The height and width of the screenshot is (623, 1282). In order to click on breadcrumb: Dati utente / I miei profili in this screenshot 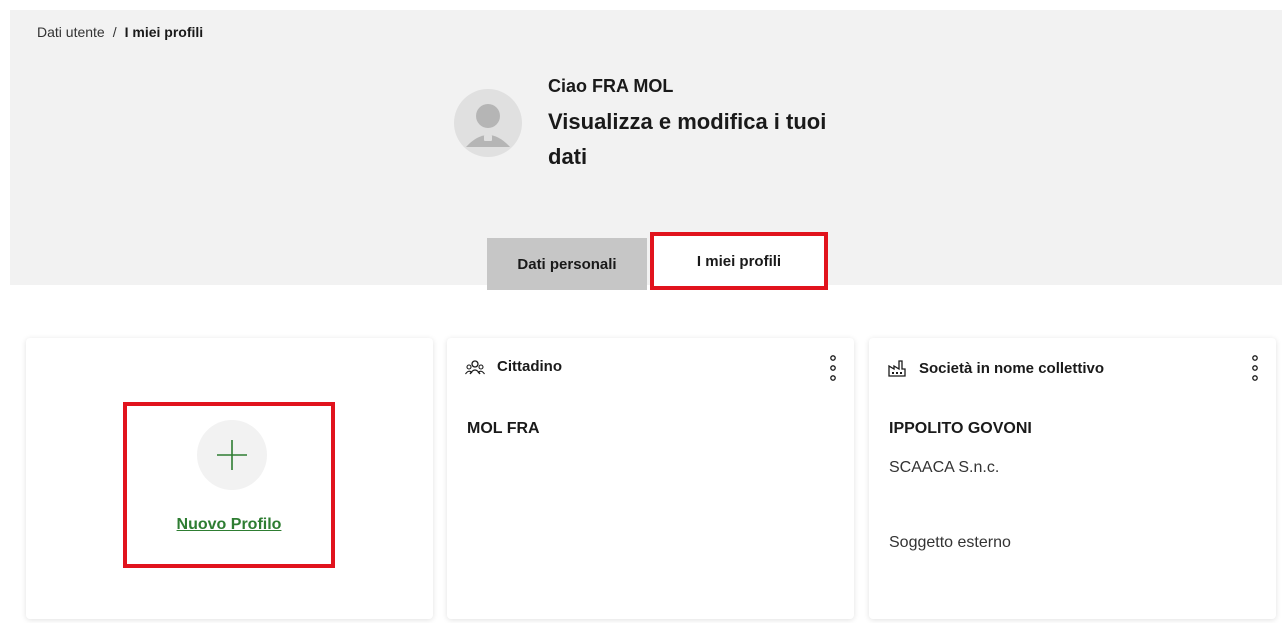, I will do `click(120, 32)`.